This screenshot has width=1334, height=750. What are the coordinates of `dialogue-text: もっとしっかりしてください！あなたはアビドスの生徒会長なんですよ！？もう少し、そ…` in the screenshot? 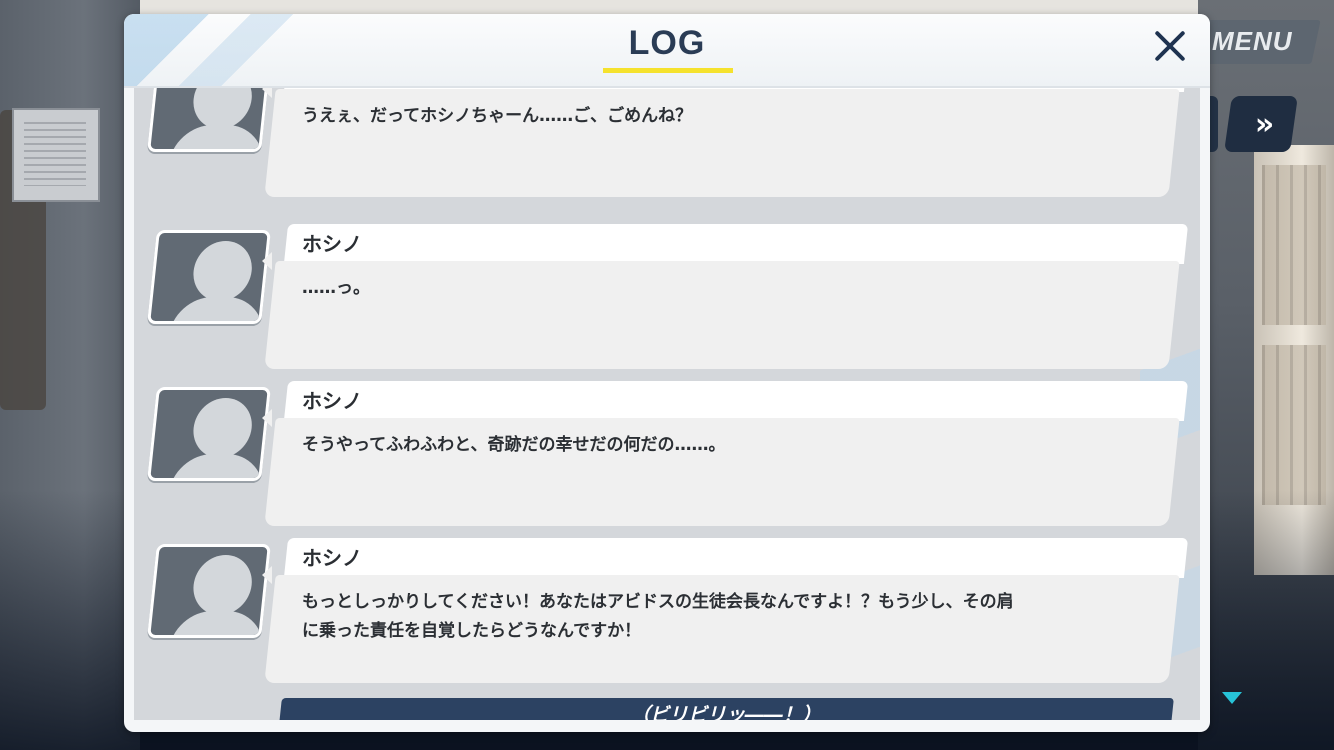 It's located at (658, 616).